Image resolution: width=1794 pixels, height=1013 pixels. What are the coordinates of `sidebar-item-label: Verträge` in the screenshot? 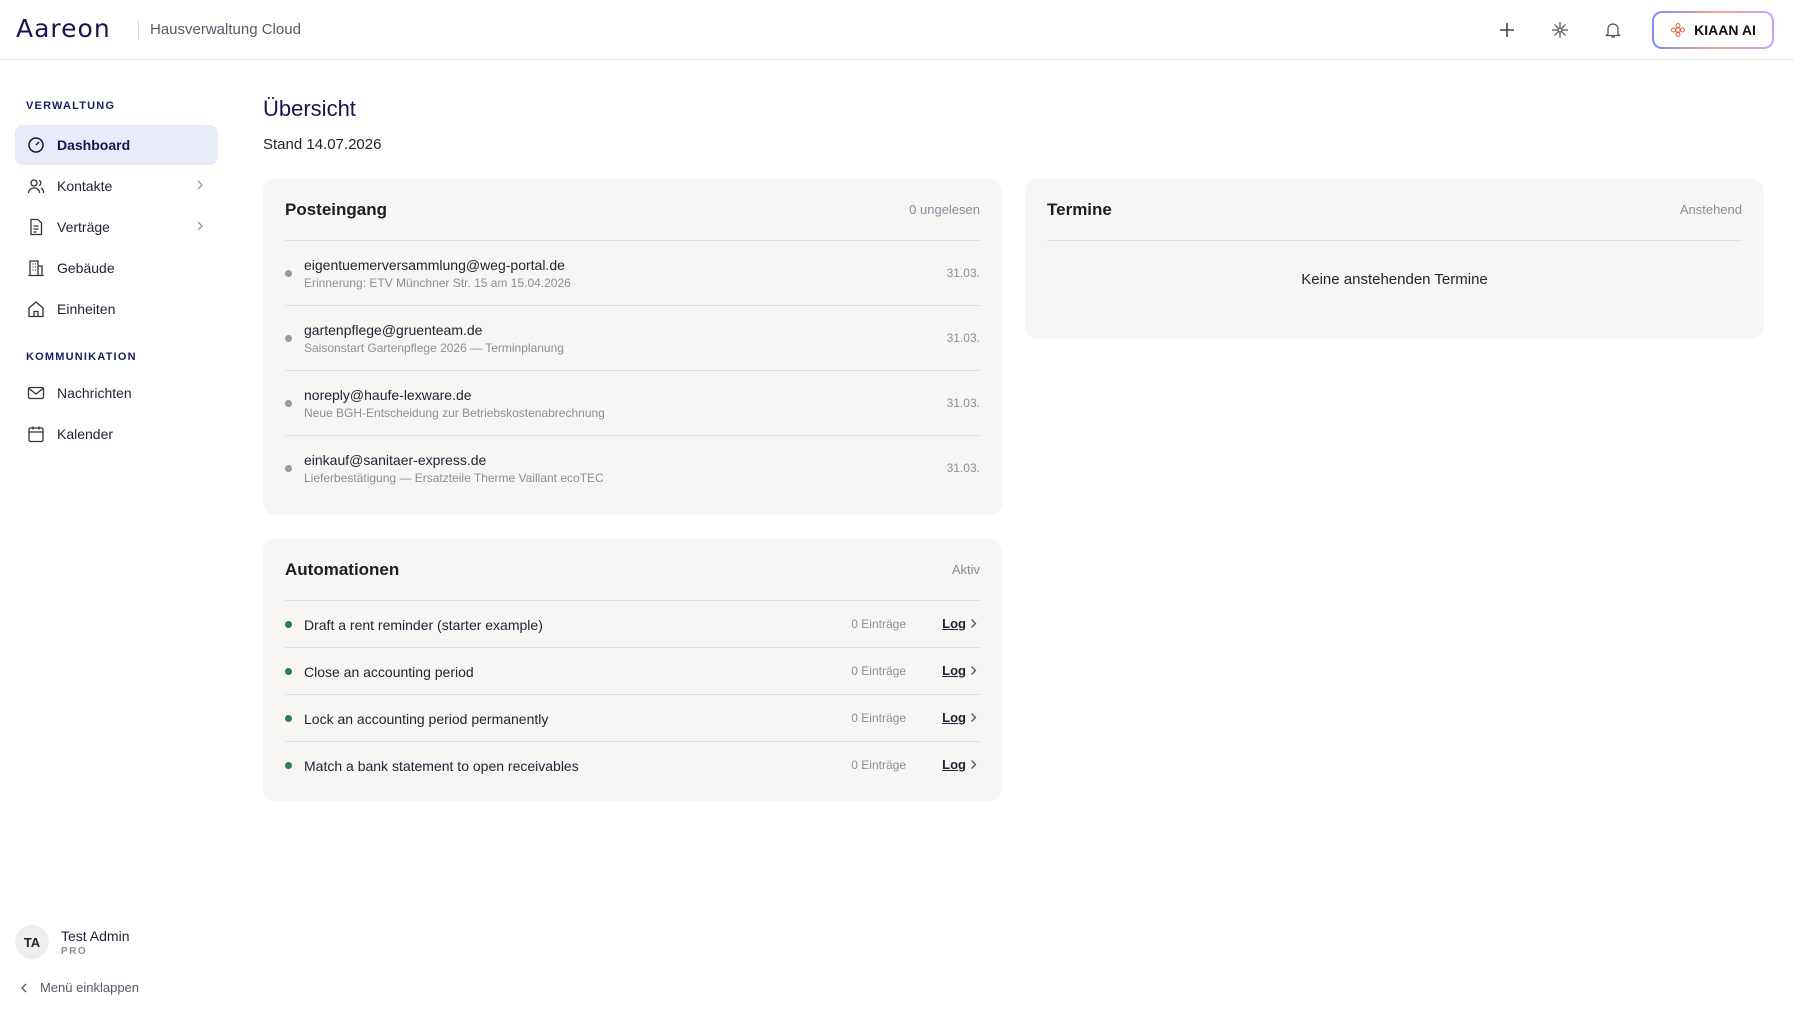 It's located at (83, 227).